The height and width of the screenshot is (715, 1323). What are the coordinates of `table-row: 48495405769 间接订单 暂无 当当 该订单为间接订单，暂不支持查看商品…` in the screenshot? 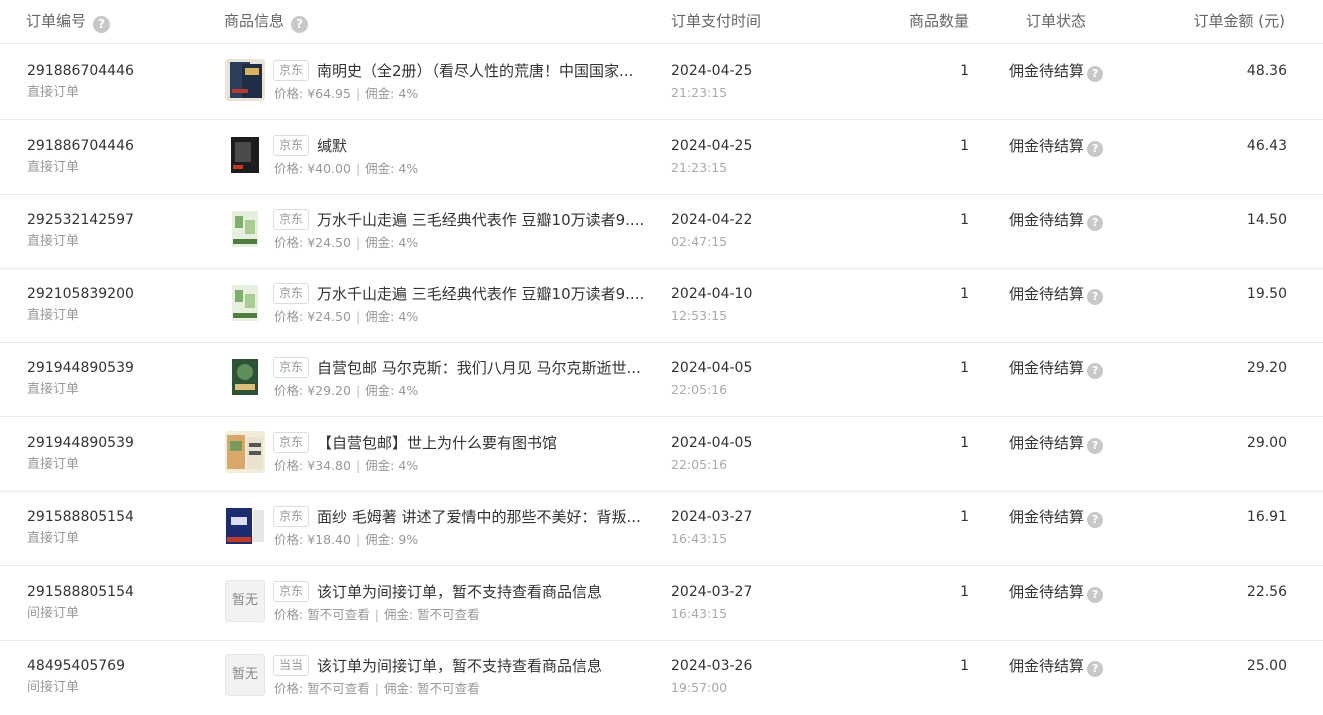 It's located at (661, 677).